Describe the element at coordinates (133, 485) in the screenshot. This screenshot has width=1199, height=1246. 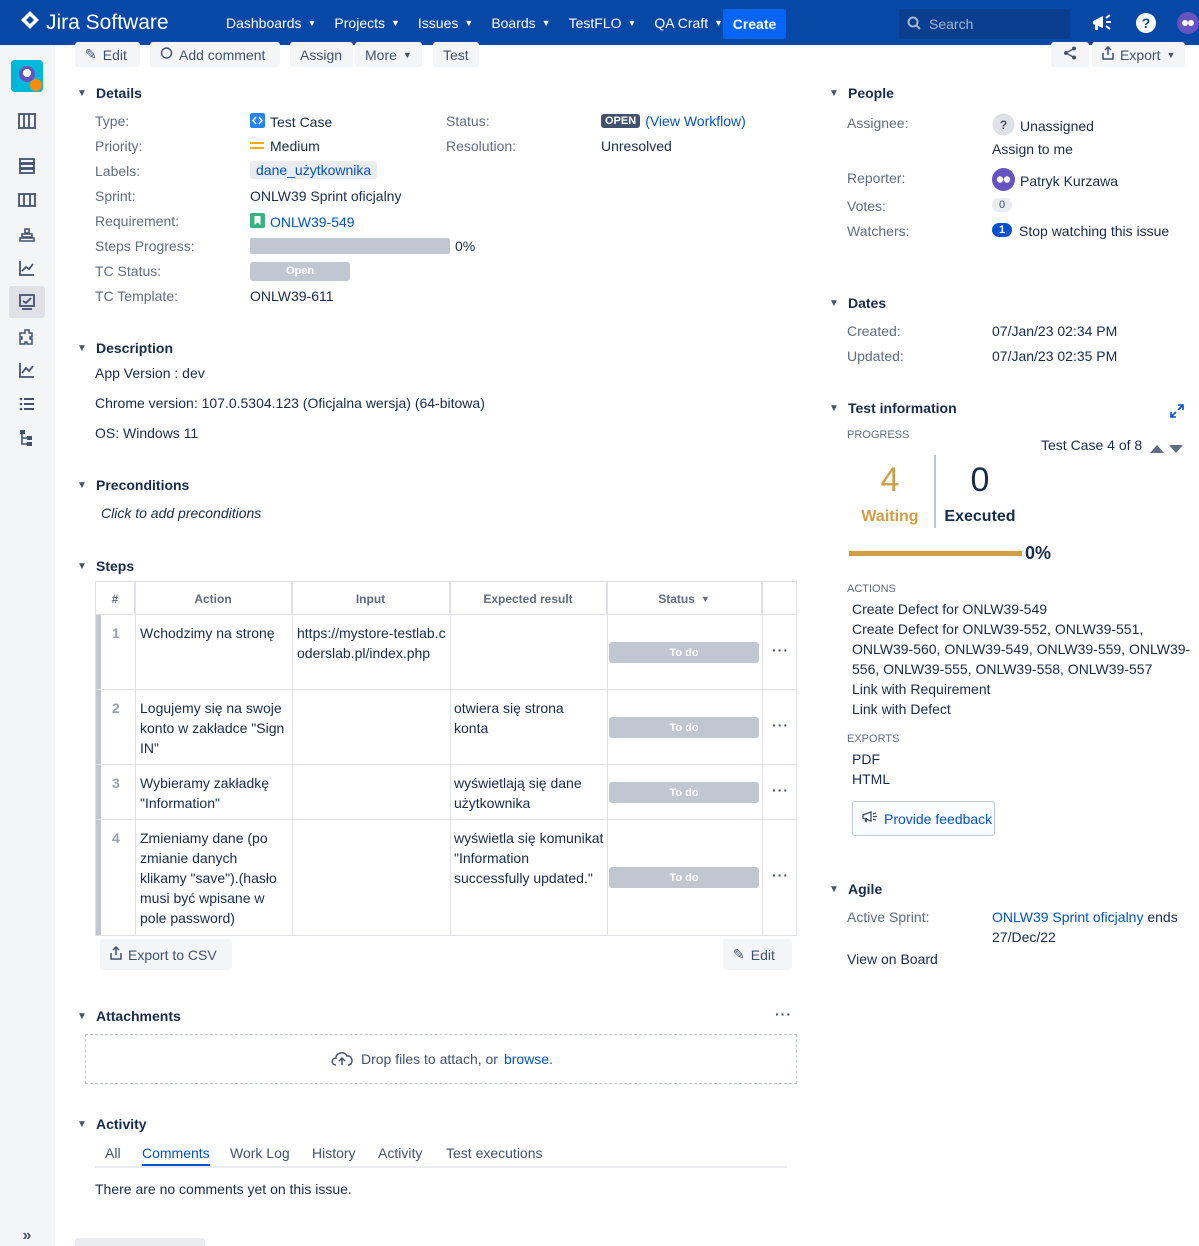
I see `preconditions-section-header: ▼ Preconditions` at that location.